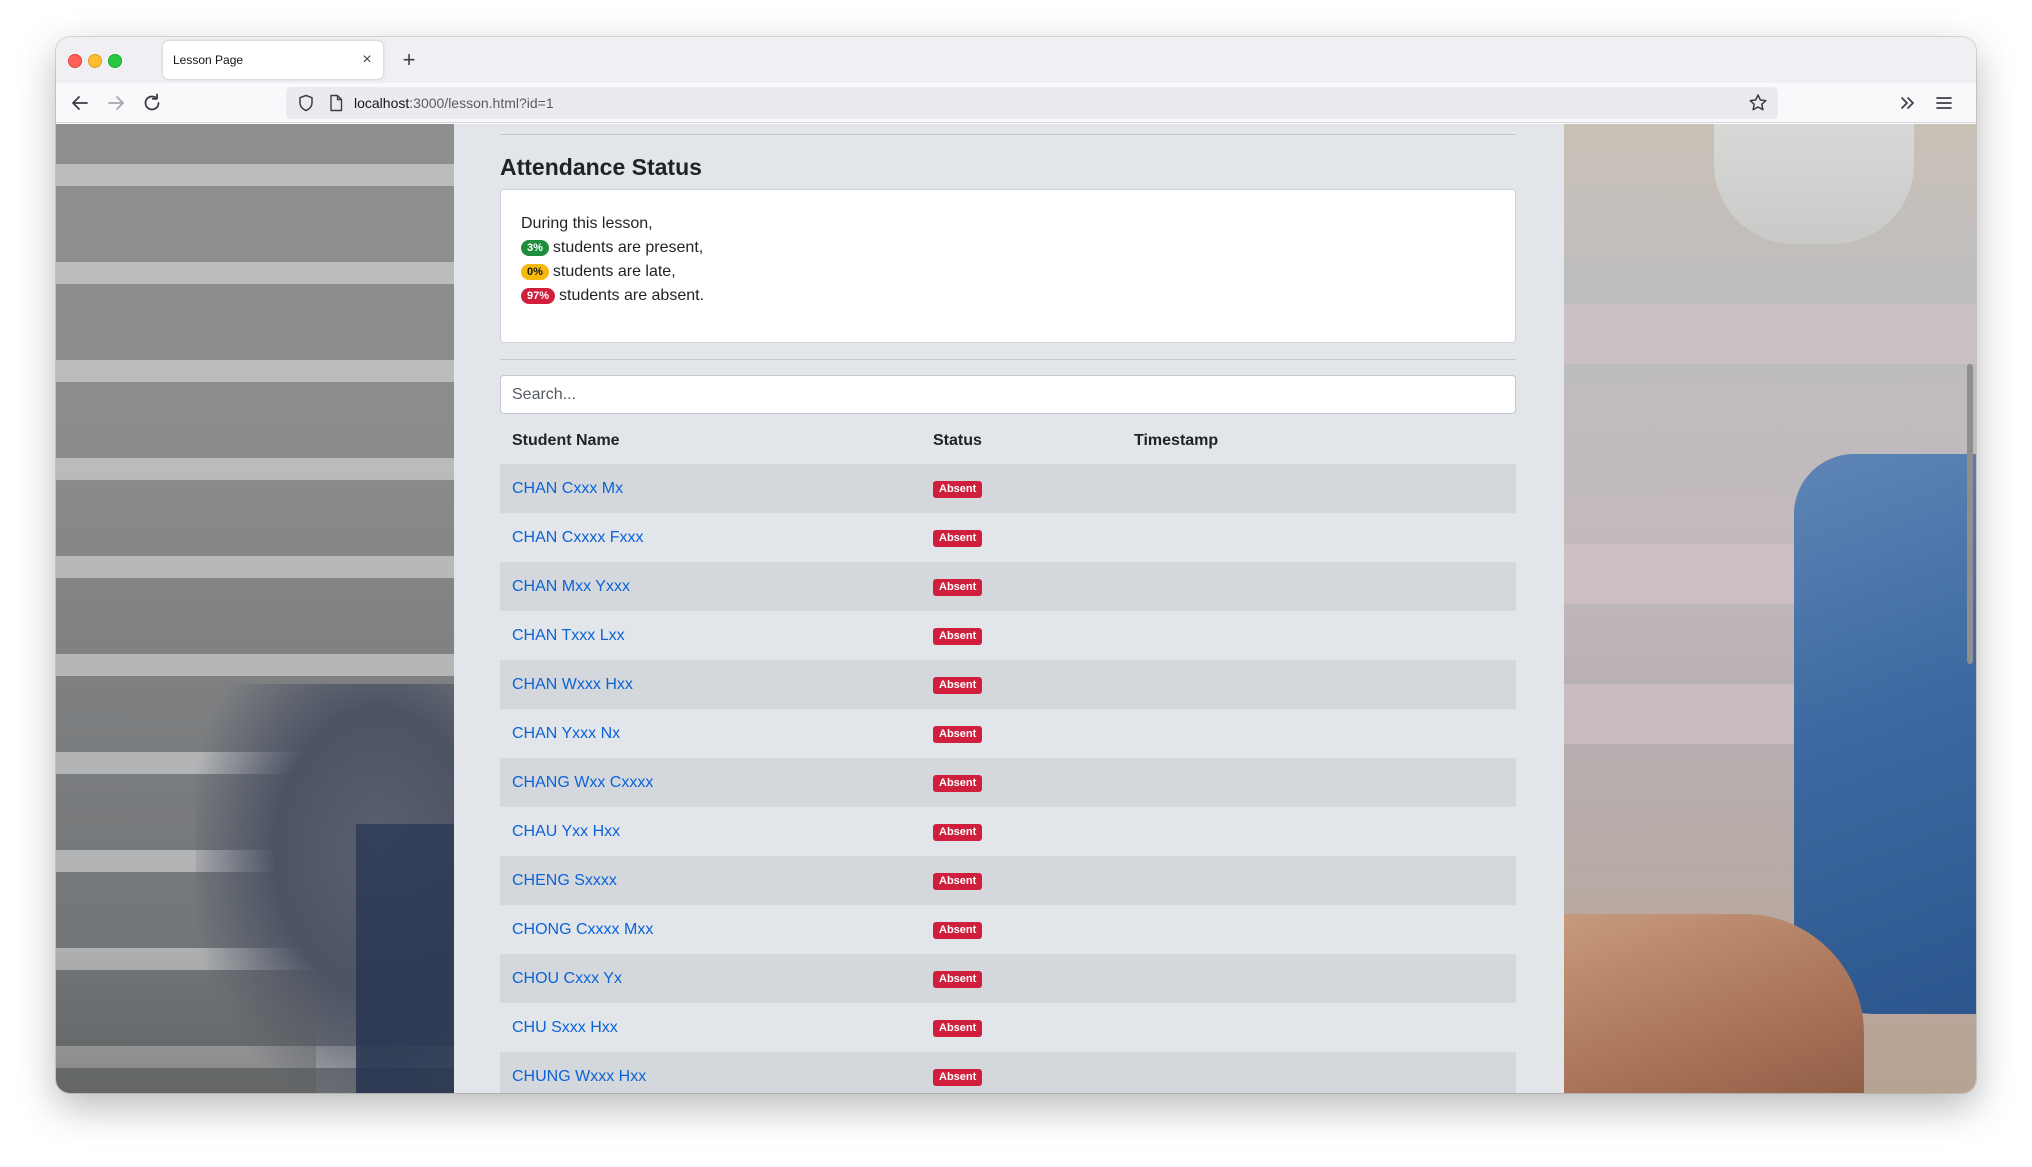 The image size is (2032, 1167). What do you see at coordinates (152, 103) in the screenshot?
I see `reload-icon` at bounding box center [152, 103].